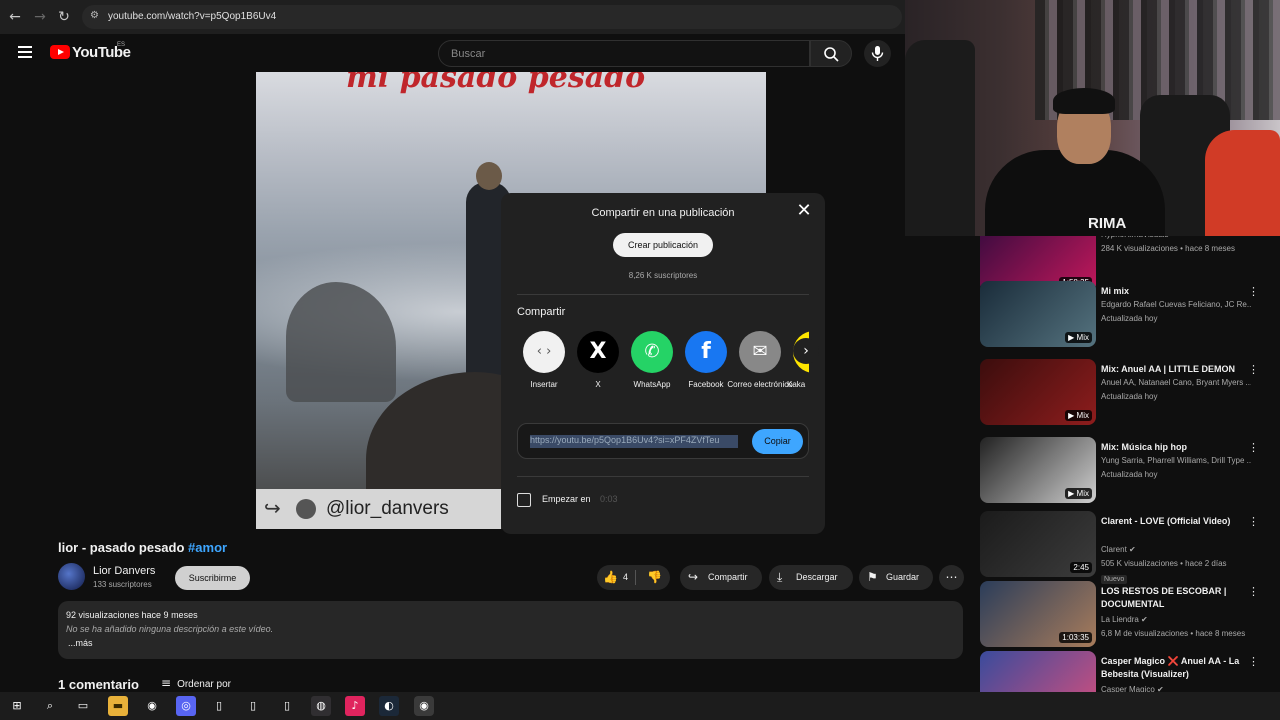 This screenshot has width=1280, height=720. What do you see at coordinates (663, 245) in the screenshot?
I see `create-post-button: Crear publicación` at bounding box center [663, 245].